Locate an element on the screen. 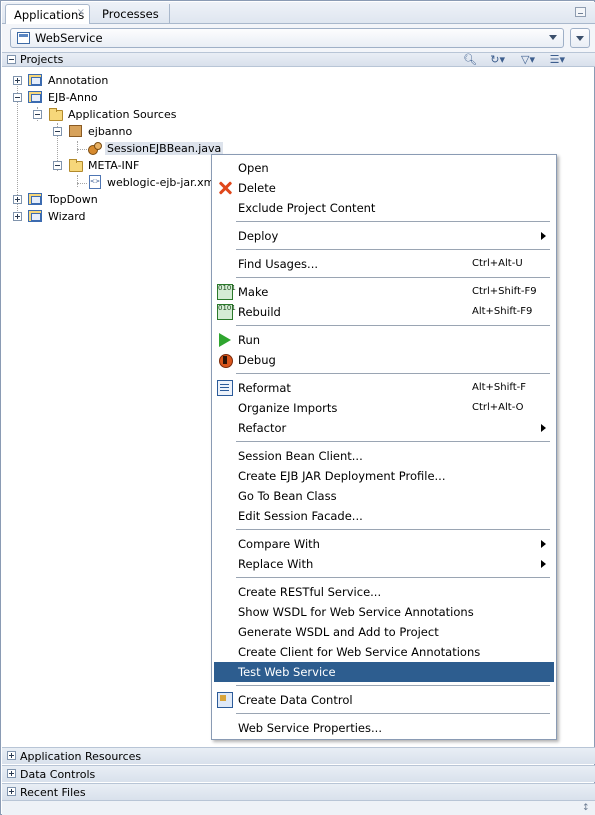  projects-panel-title: Projects is located at coordinates (42, 59).